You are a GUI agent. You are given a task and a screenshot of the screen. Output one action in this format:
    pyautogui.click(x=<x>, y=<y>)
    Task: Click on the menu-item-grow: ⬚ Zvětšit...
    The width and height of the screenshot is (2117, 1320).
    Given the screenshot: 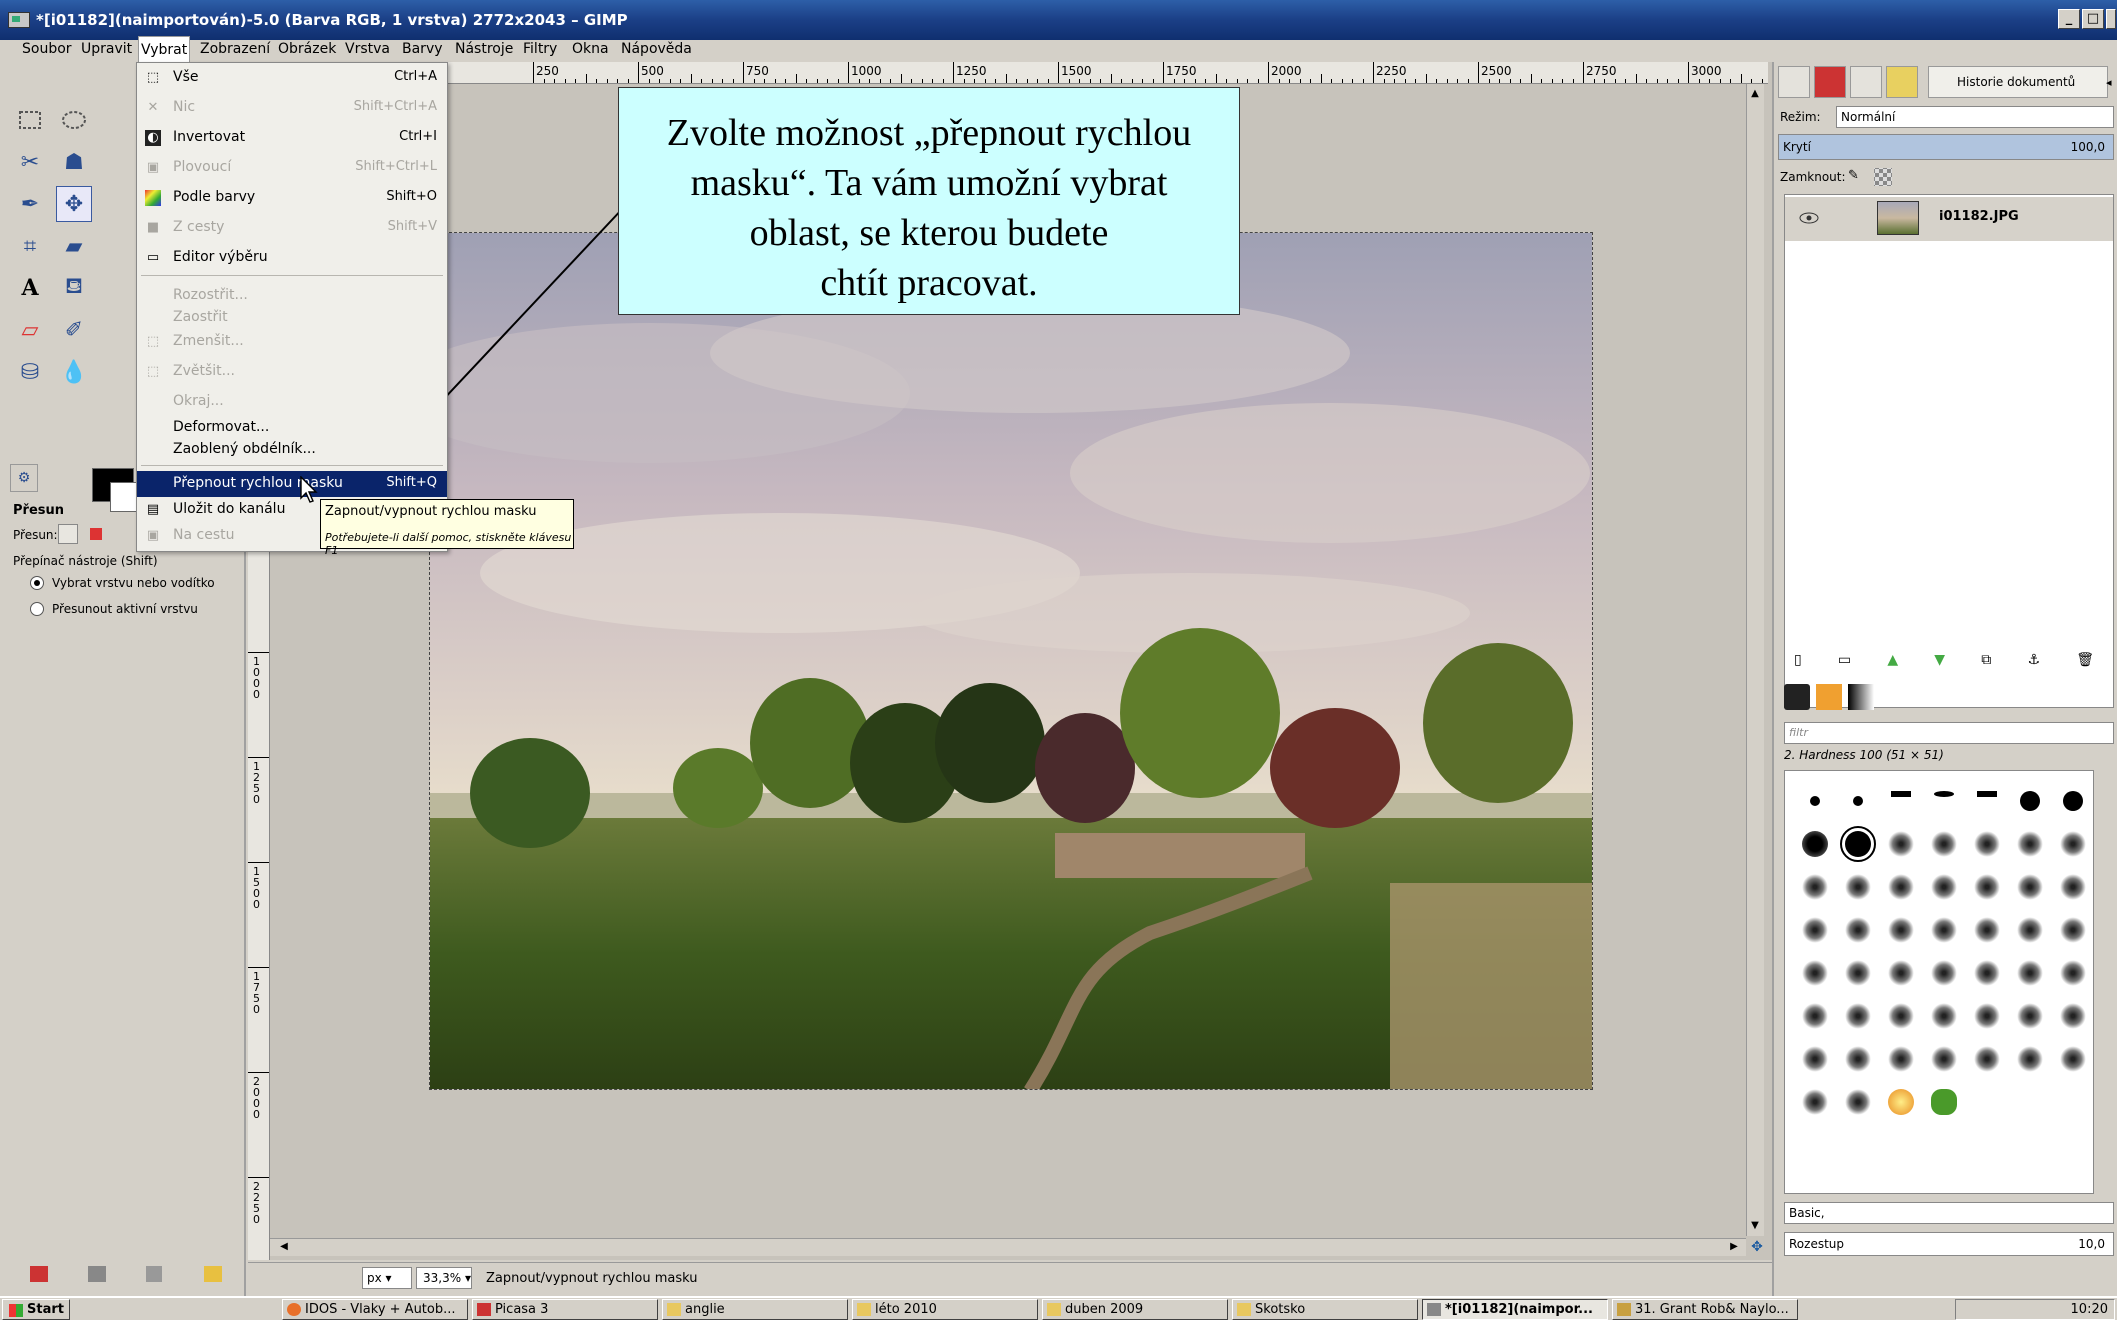 What is the action you would take?
    pyautogui.click(x=292, y=372)
    